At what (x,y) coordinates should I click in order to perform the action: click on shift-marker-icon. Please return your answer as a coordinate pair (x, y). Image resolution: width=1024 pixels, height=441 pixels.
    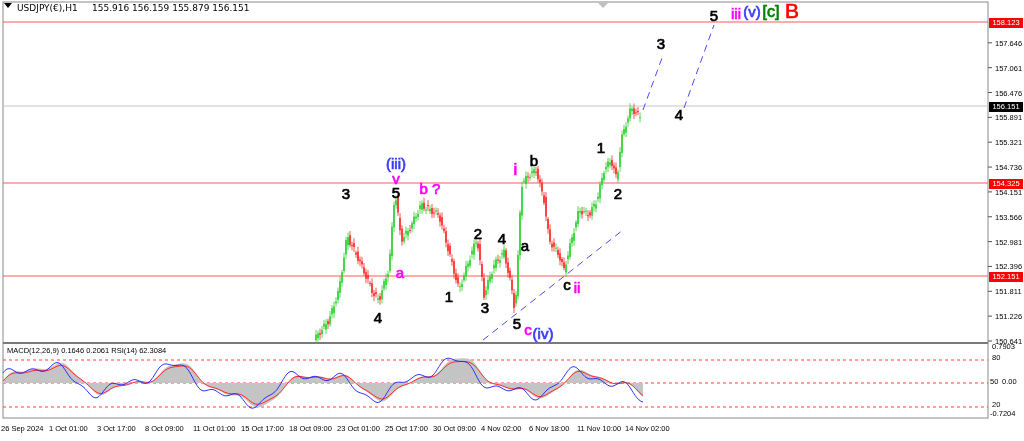
    Looking at the image, I should click on (603, 5).